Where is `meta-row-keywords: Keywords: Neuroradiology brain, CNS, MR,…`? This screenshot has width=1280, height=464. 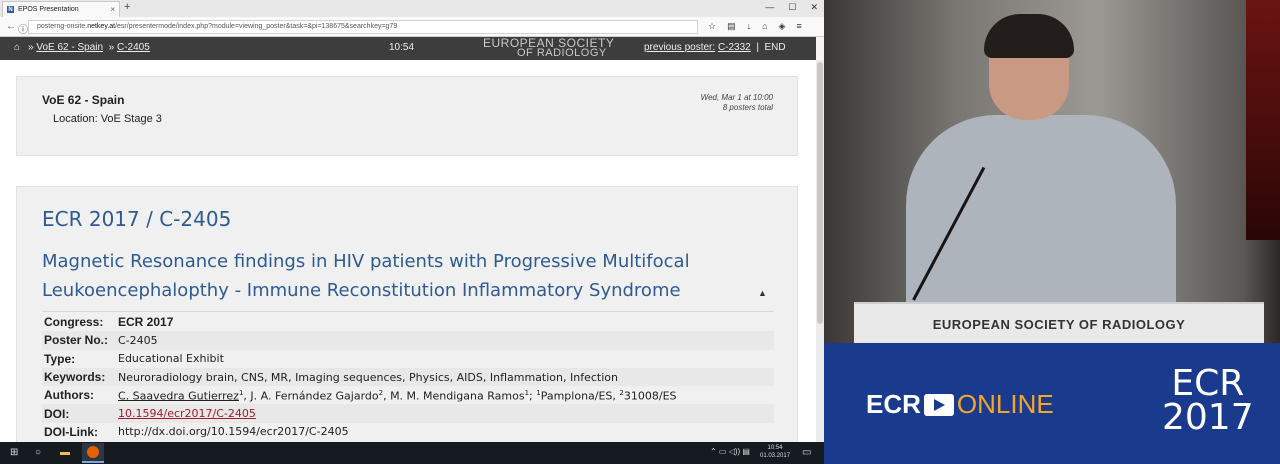 meta-row-keywords: Keywords: Neuroradiology brain, CNS, MR,… is located at coordinates (408, 377).